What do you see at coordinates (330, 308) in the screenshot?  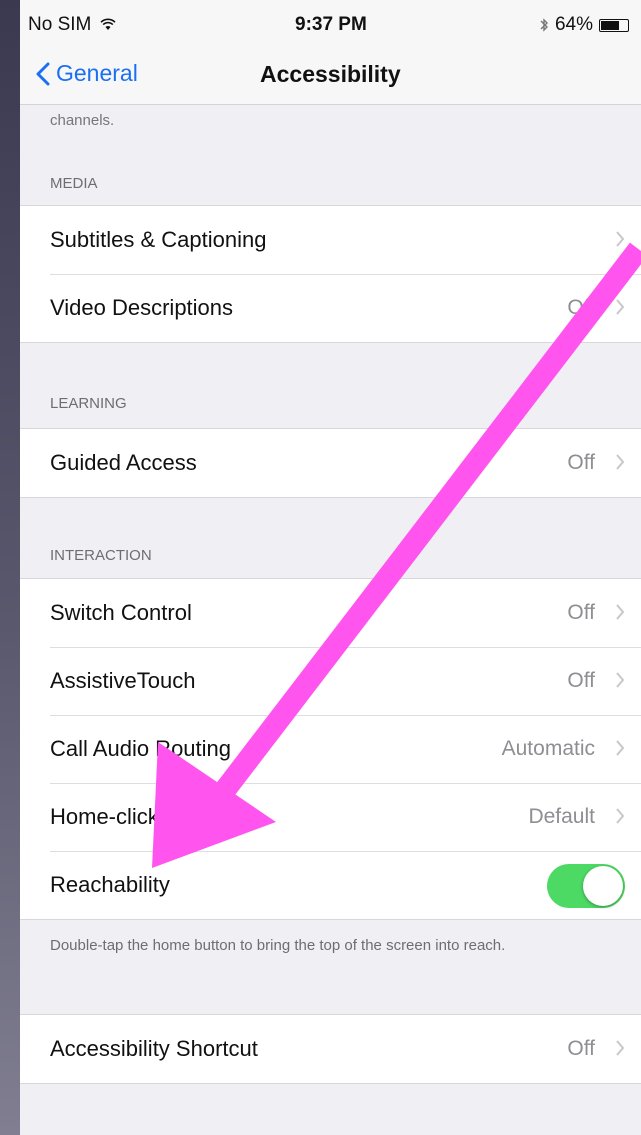 I see `video-descriptions-row: Video Descriptions Off` at bounding box center [330, 308].